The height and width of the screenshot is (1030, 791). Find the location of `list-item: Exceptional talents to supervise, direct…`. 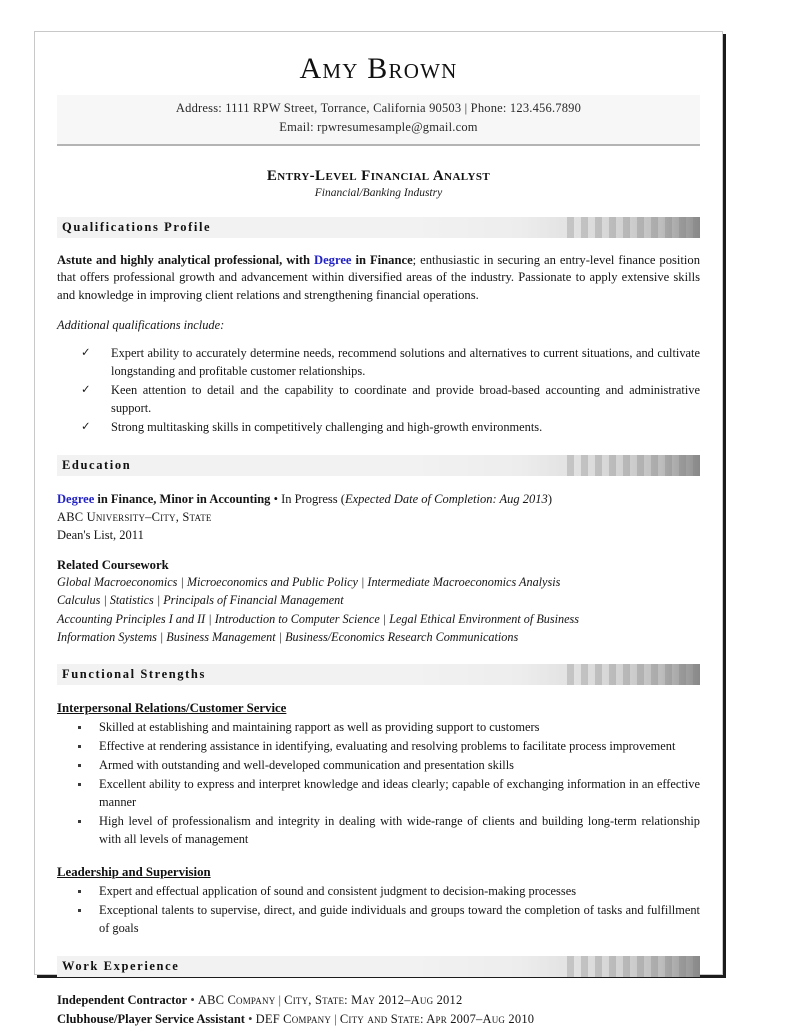

list-item: Exceptional talents to supervise, direct… is located at coordinates (383, 920).